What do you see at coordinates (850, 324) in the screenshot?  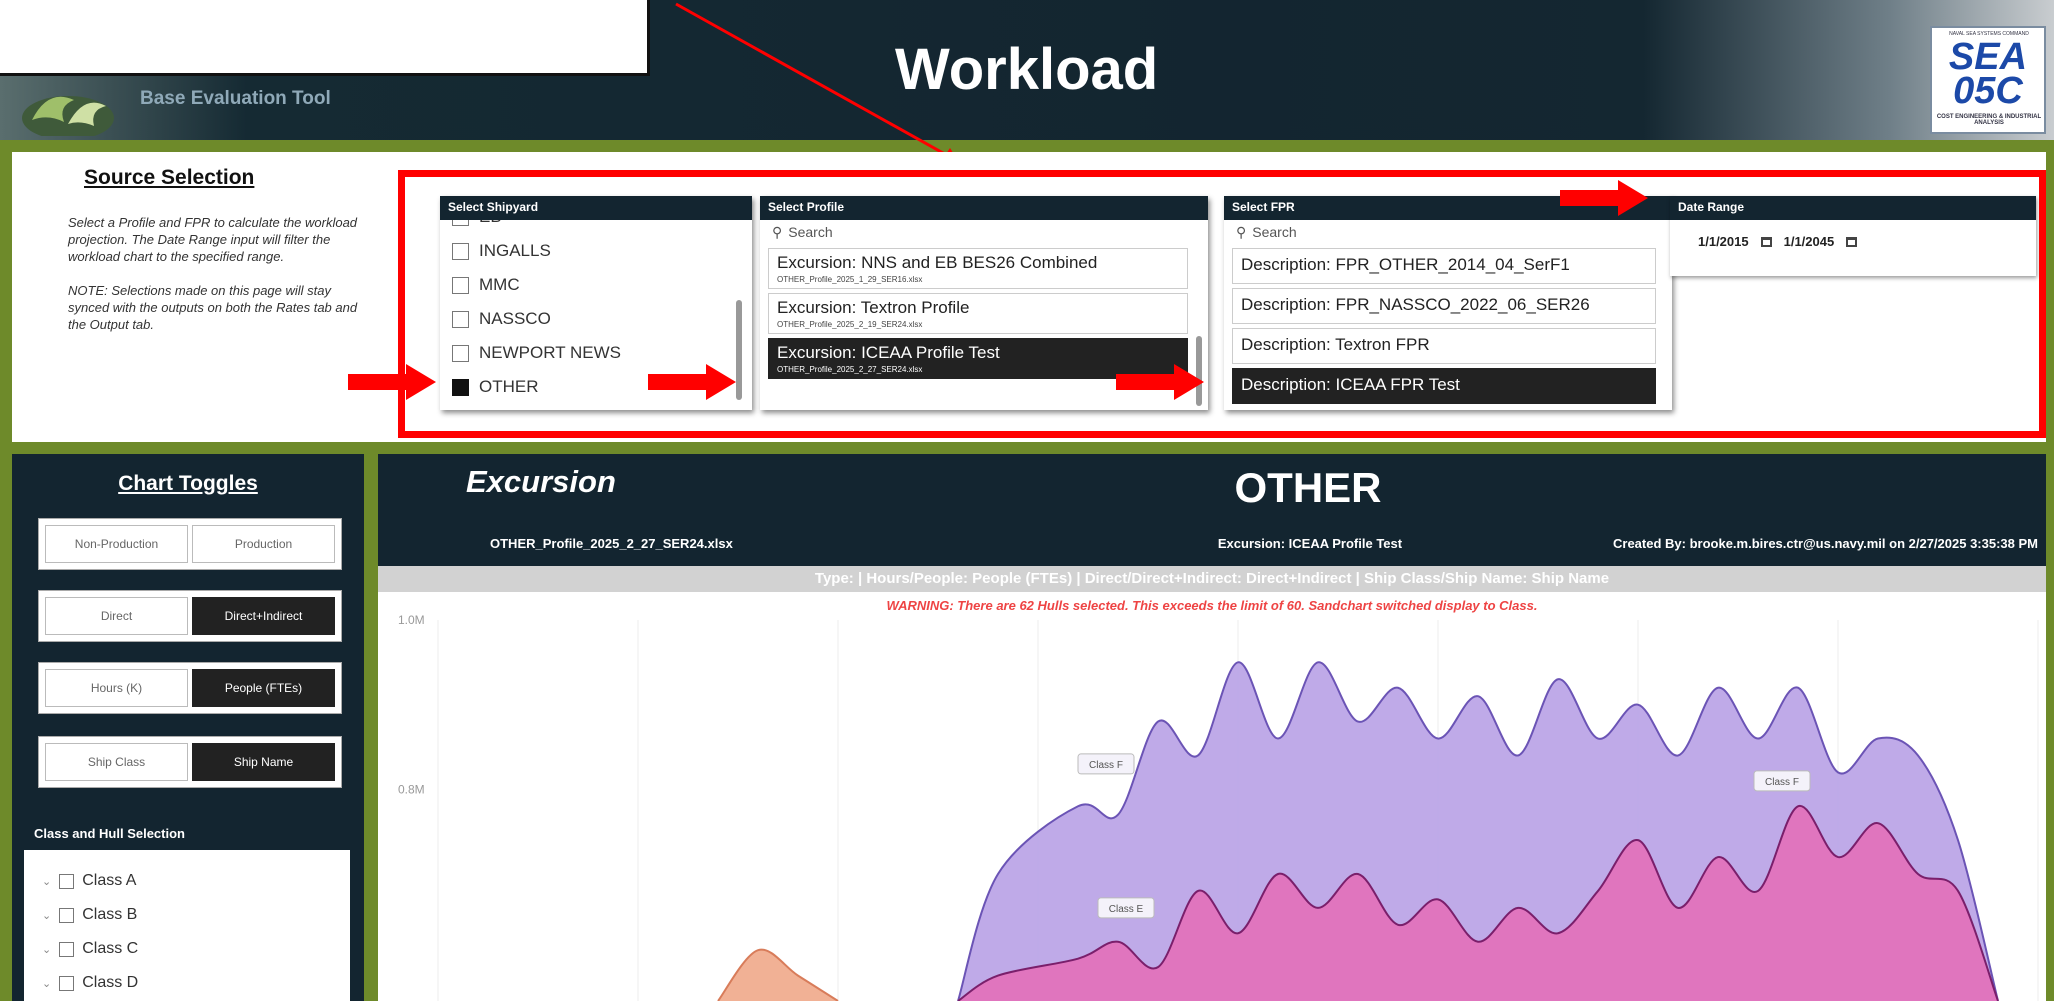 I see `profile-file: OTHER_Profile_2025_2_19_SER24.xlsx` at bounding box center [850, 324].